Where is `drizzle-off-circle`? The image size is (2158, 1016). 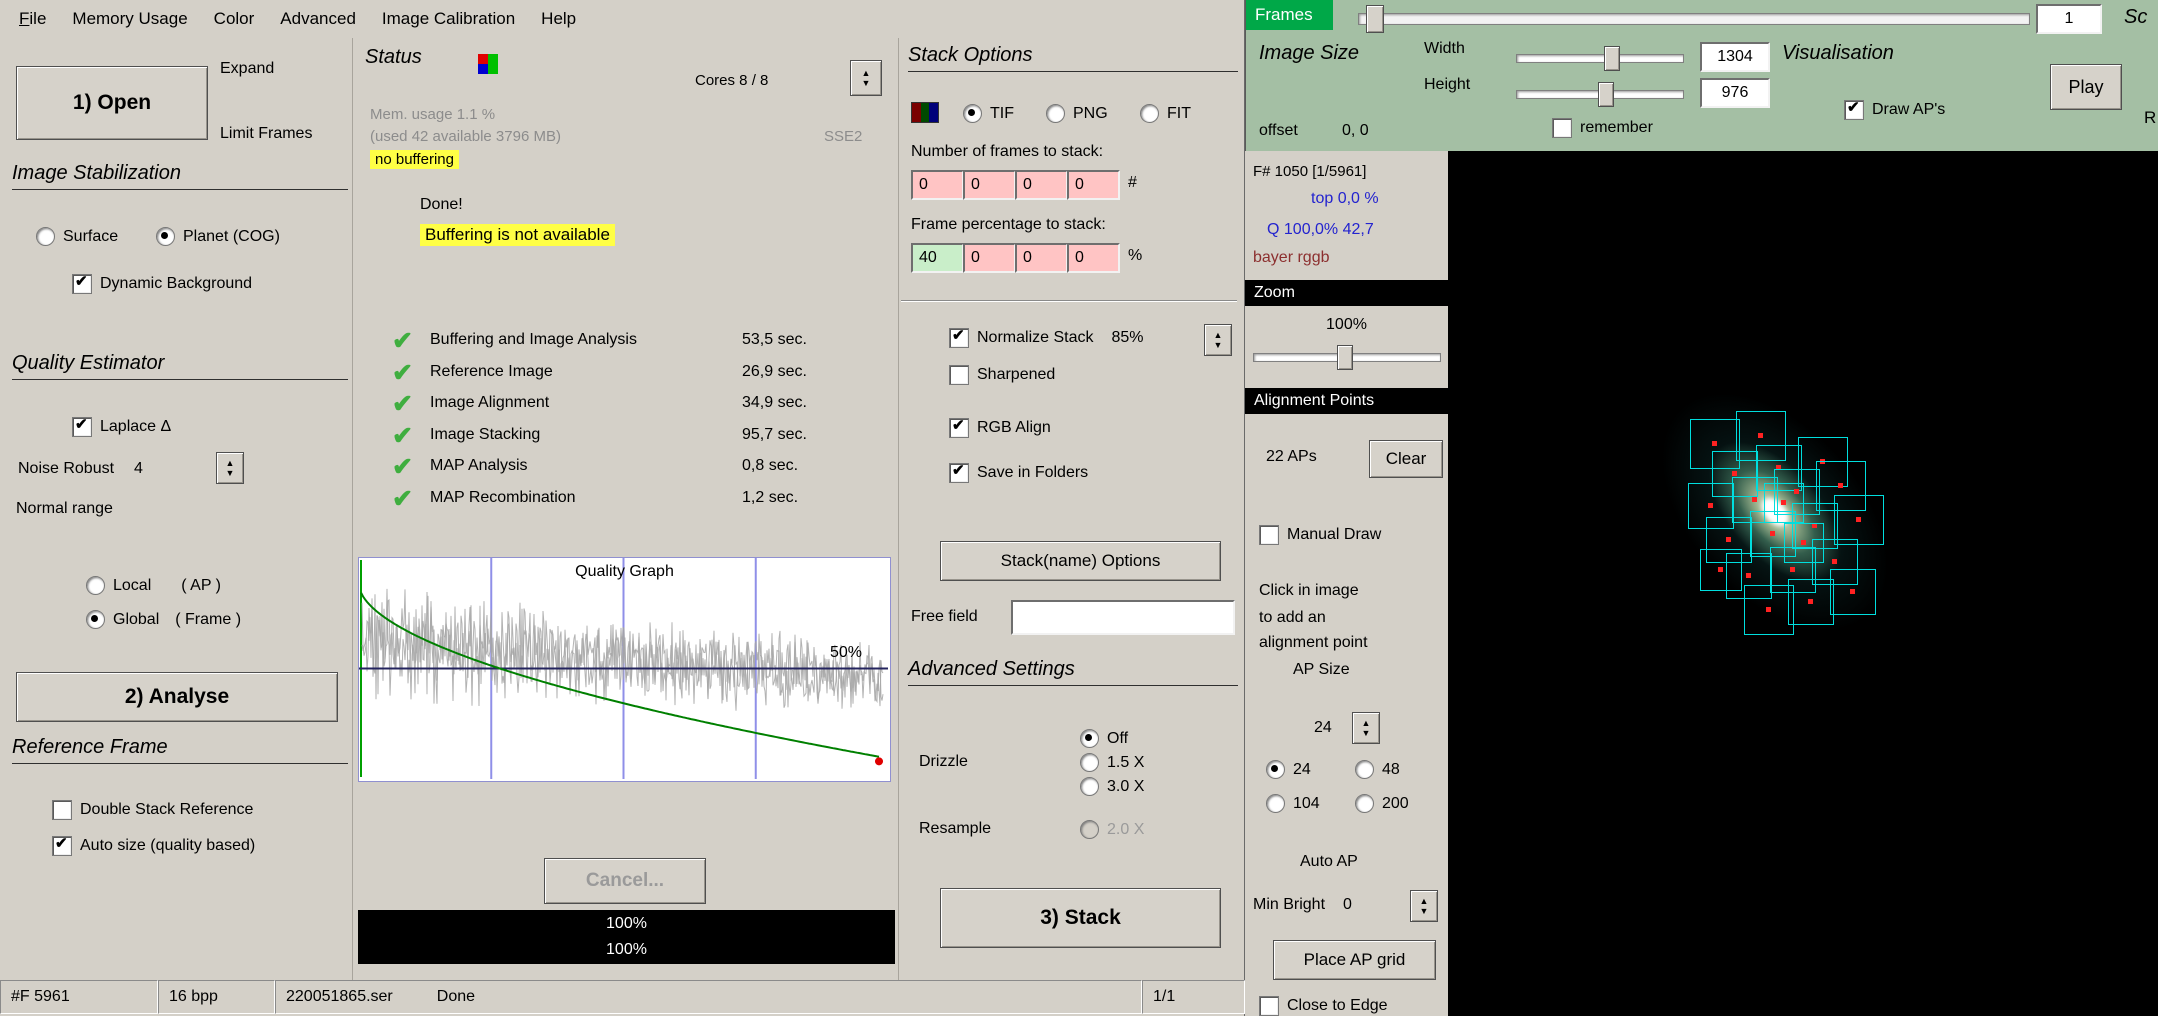 drizzle-off-circle is located at coordinates (1089, 738).